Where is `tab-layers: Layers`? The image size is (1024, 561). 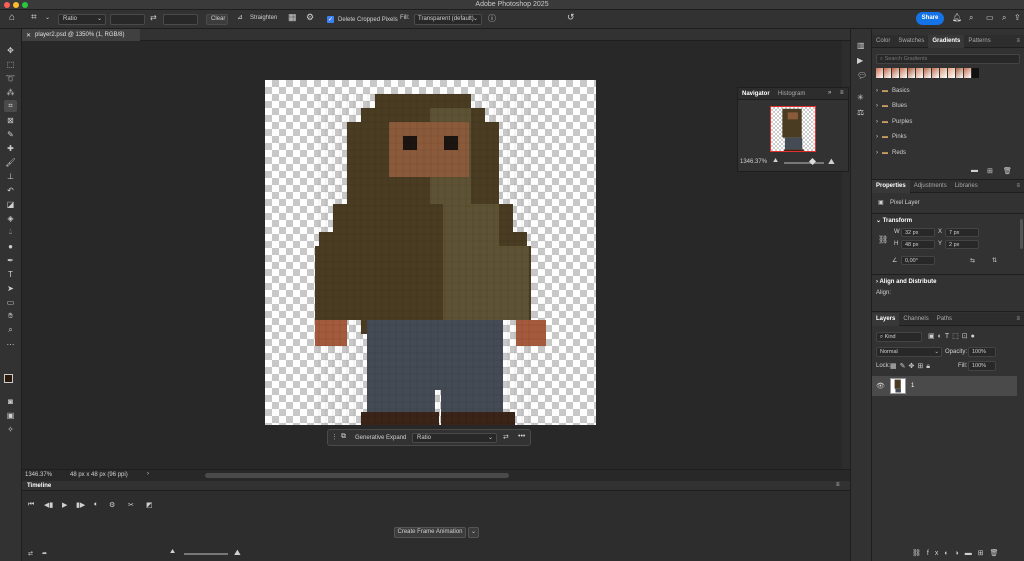
tab-layers: Layers is located at coordinates (886, 319).